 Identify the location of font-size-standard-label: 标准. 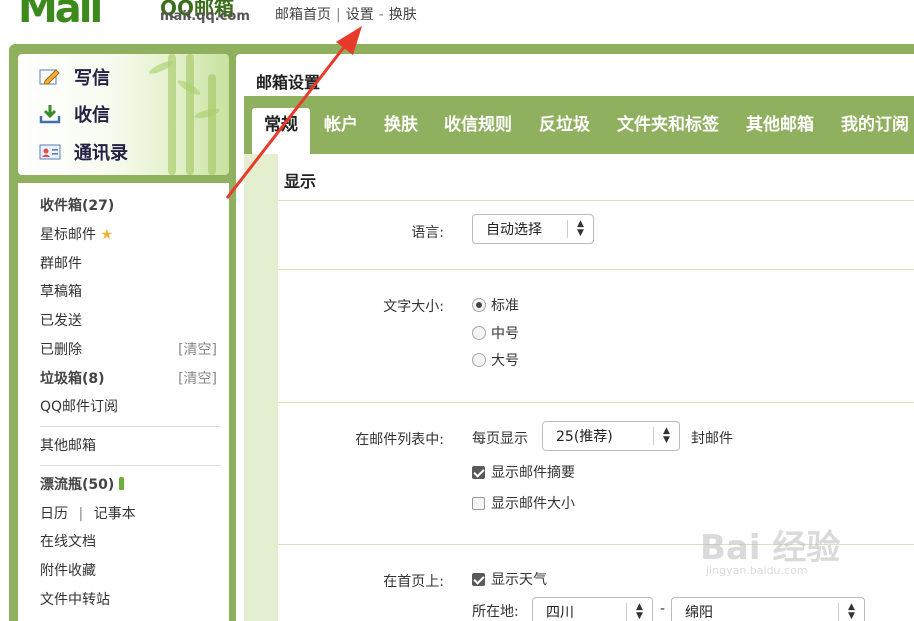
(505, 306).